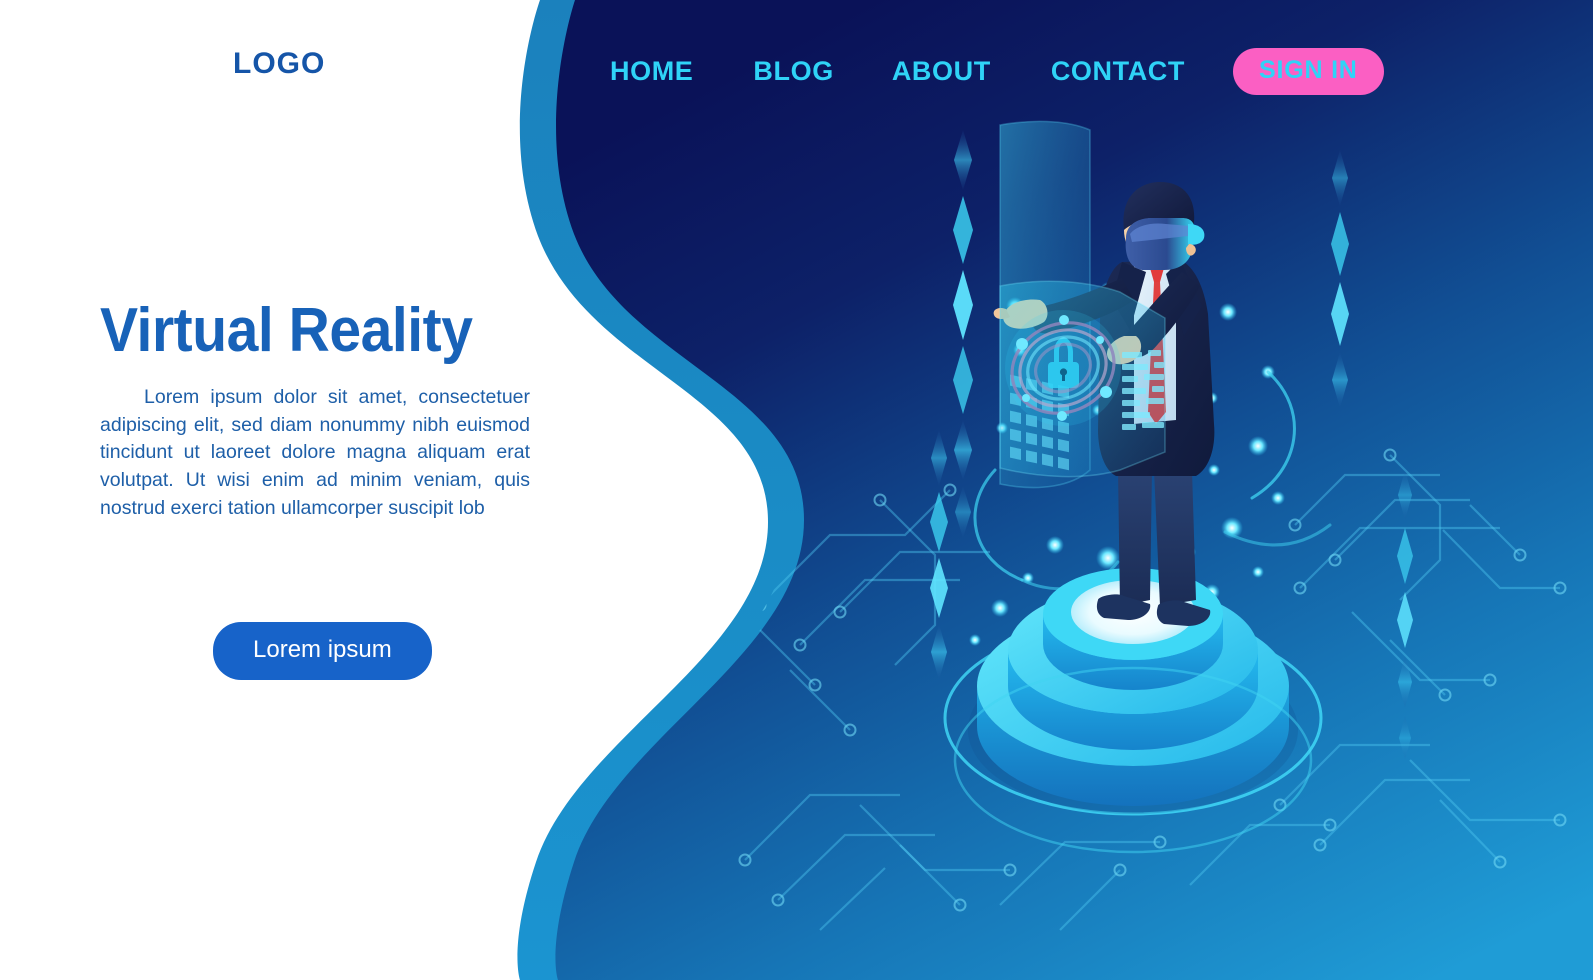  Describe the element at coordinates (941, 71) in the screenshot. I see `nav-item-about: ABOUT` at that location.